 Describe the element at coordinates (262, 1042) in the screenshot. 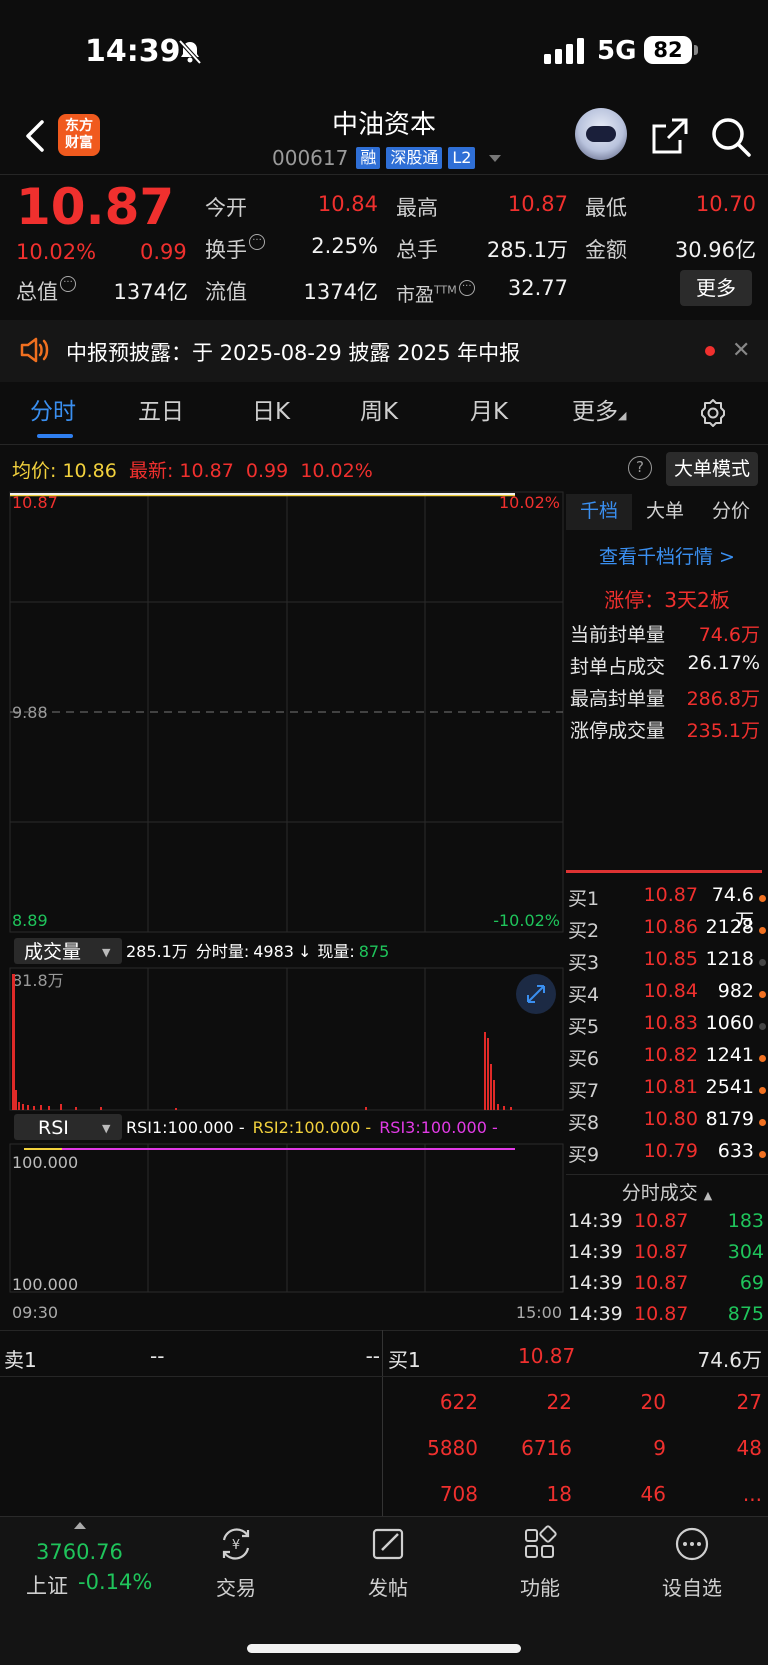

I see `volume-bars` at that location.